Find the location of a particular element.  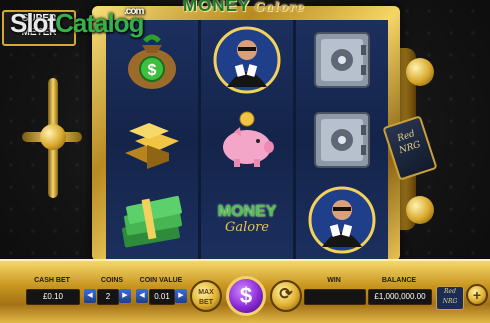

piggy-bank-icon is located at coordinates (248, 139).